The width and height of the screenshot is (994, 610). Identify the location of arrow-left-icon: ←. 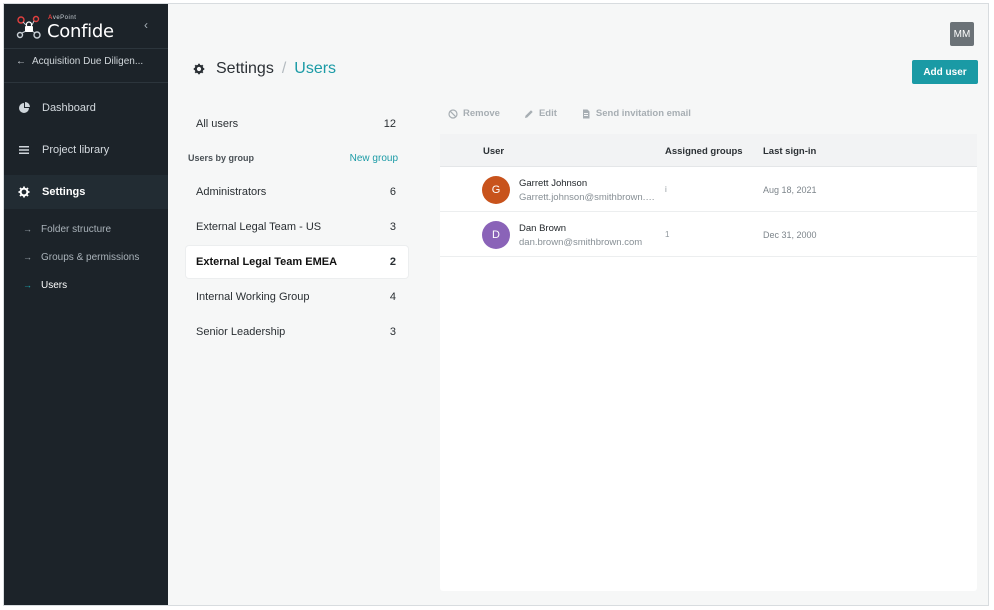
(21, 61).